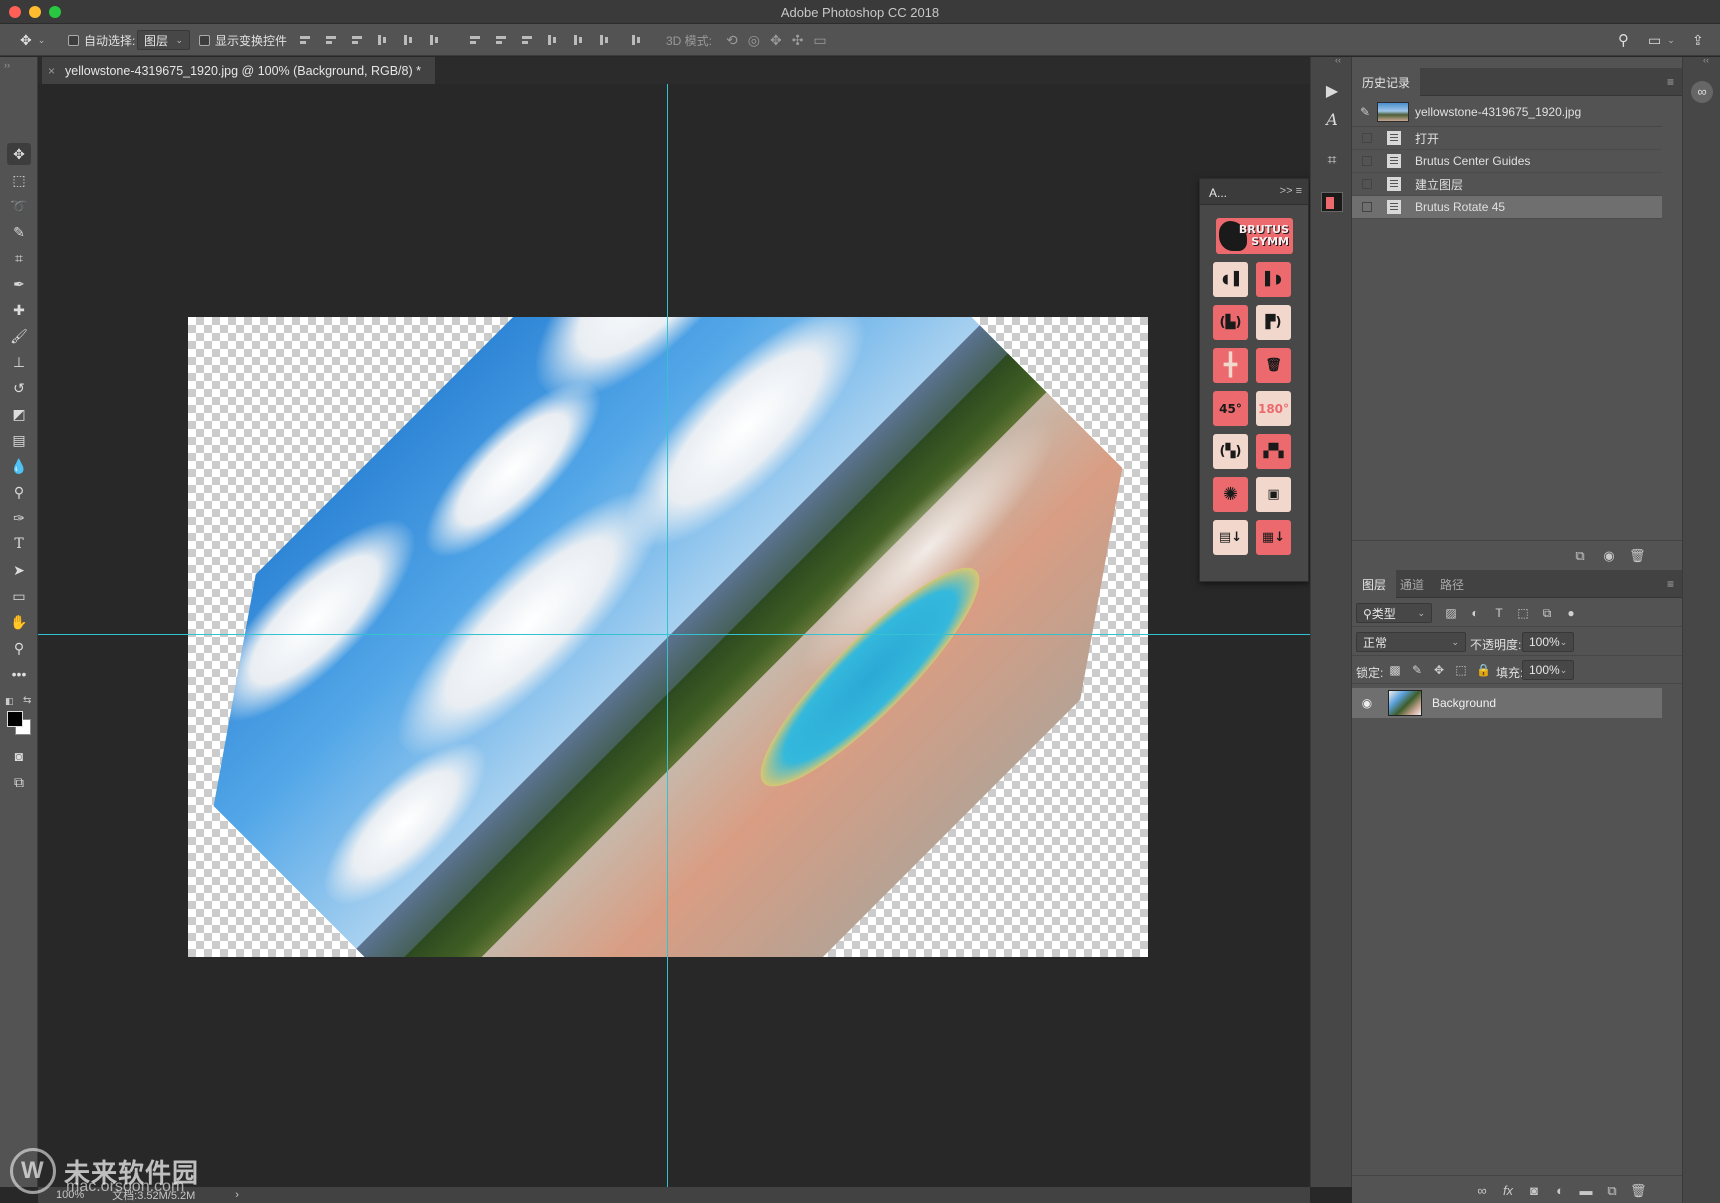 The width and height of the screenshot is (1720, 1203). What do you see at coordinates (1508, 1191) in the screenshot?
I see `fx-icon: fx` at bounding box center [1508, 1191].